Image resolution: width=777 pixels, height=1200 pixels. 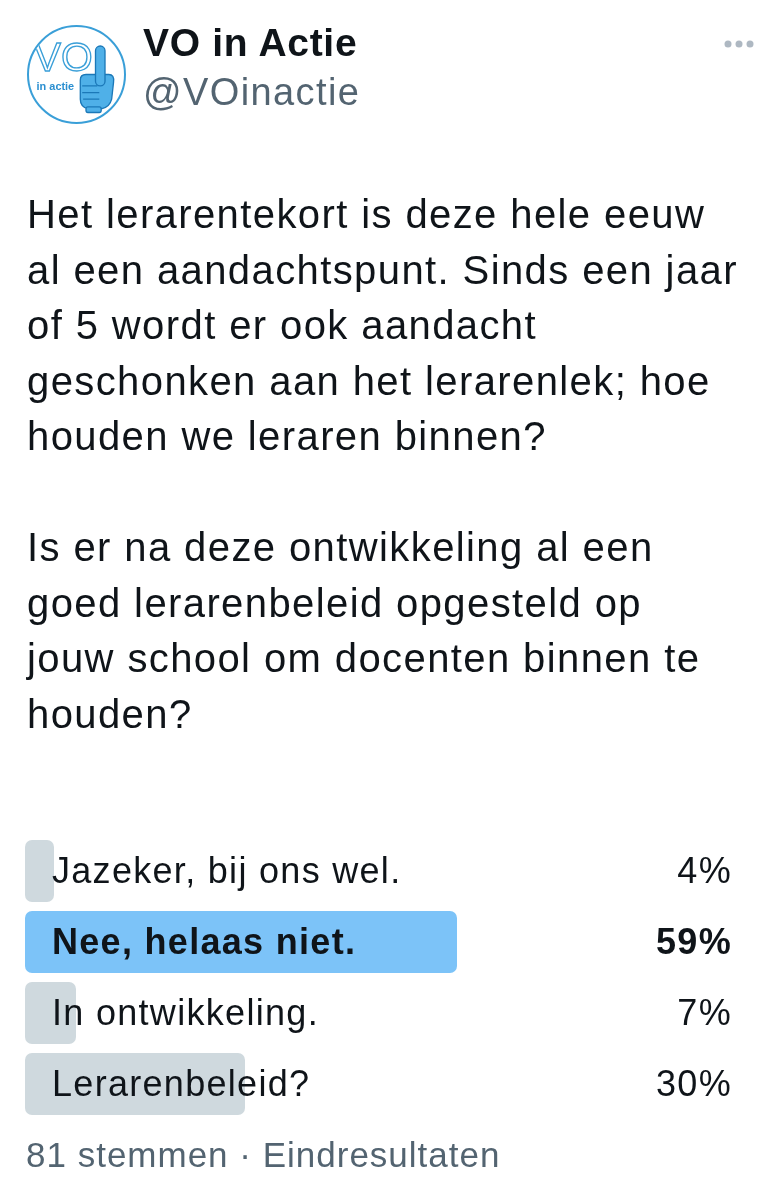 I want to click on avatar-logo: VO in actie, so click(x=76, y=74).